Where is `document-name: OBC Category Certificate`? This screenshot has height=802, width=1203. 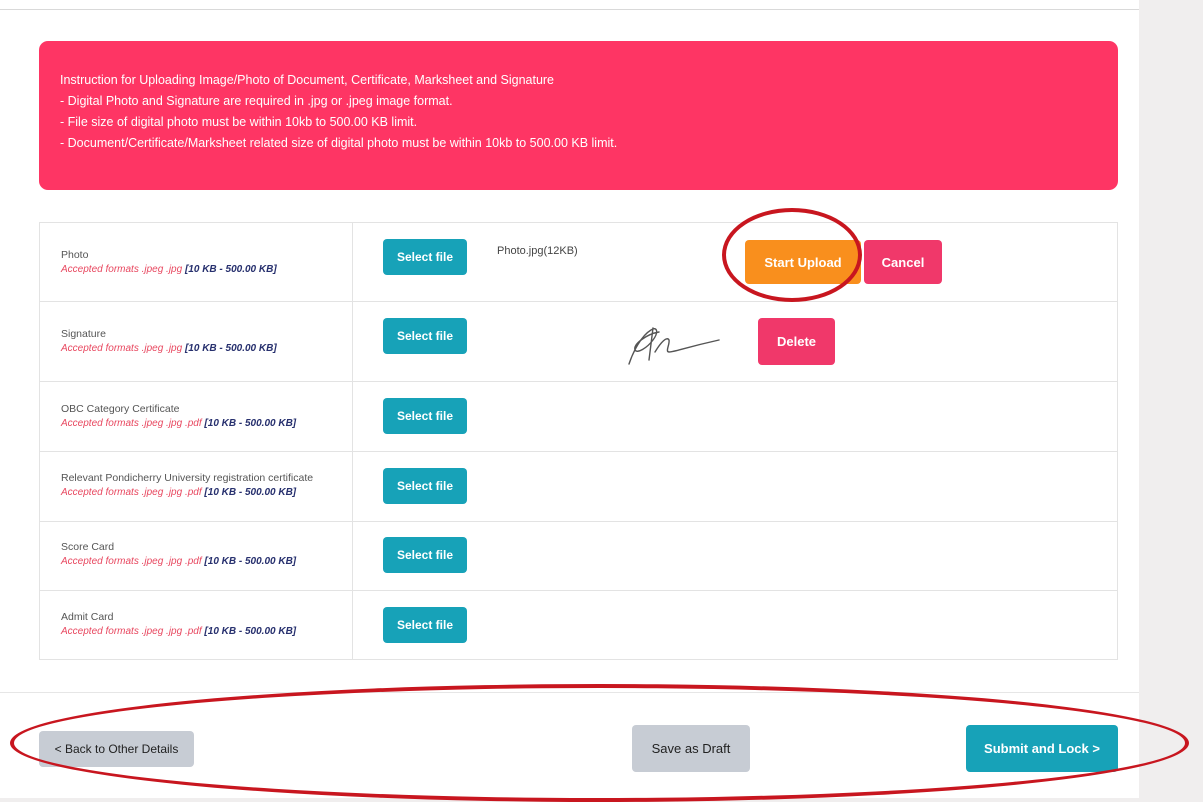
document-name: OBC Category Certificate is located at coordinates (120, 409).